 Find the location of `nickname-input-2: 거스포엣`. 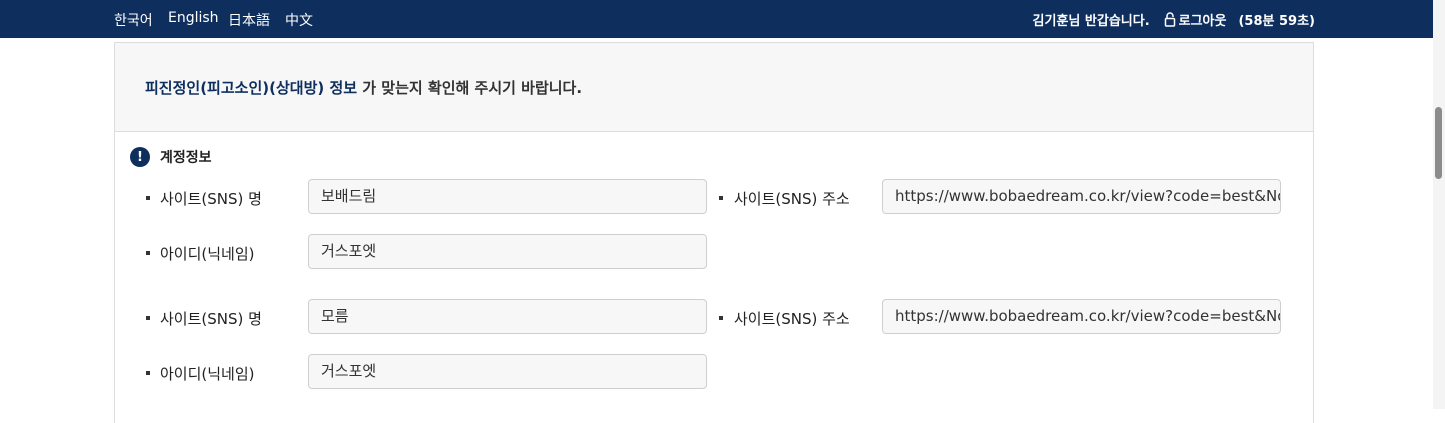

nickname-input-2: 거스포엣 is located at coordinates (507, 371).